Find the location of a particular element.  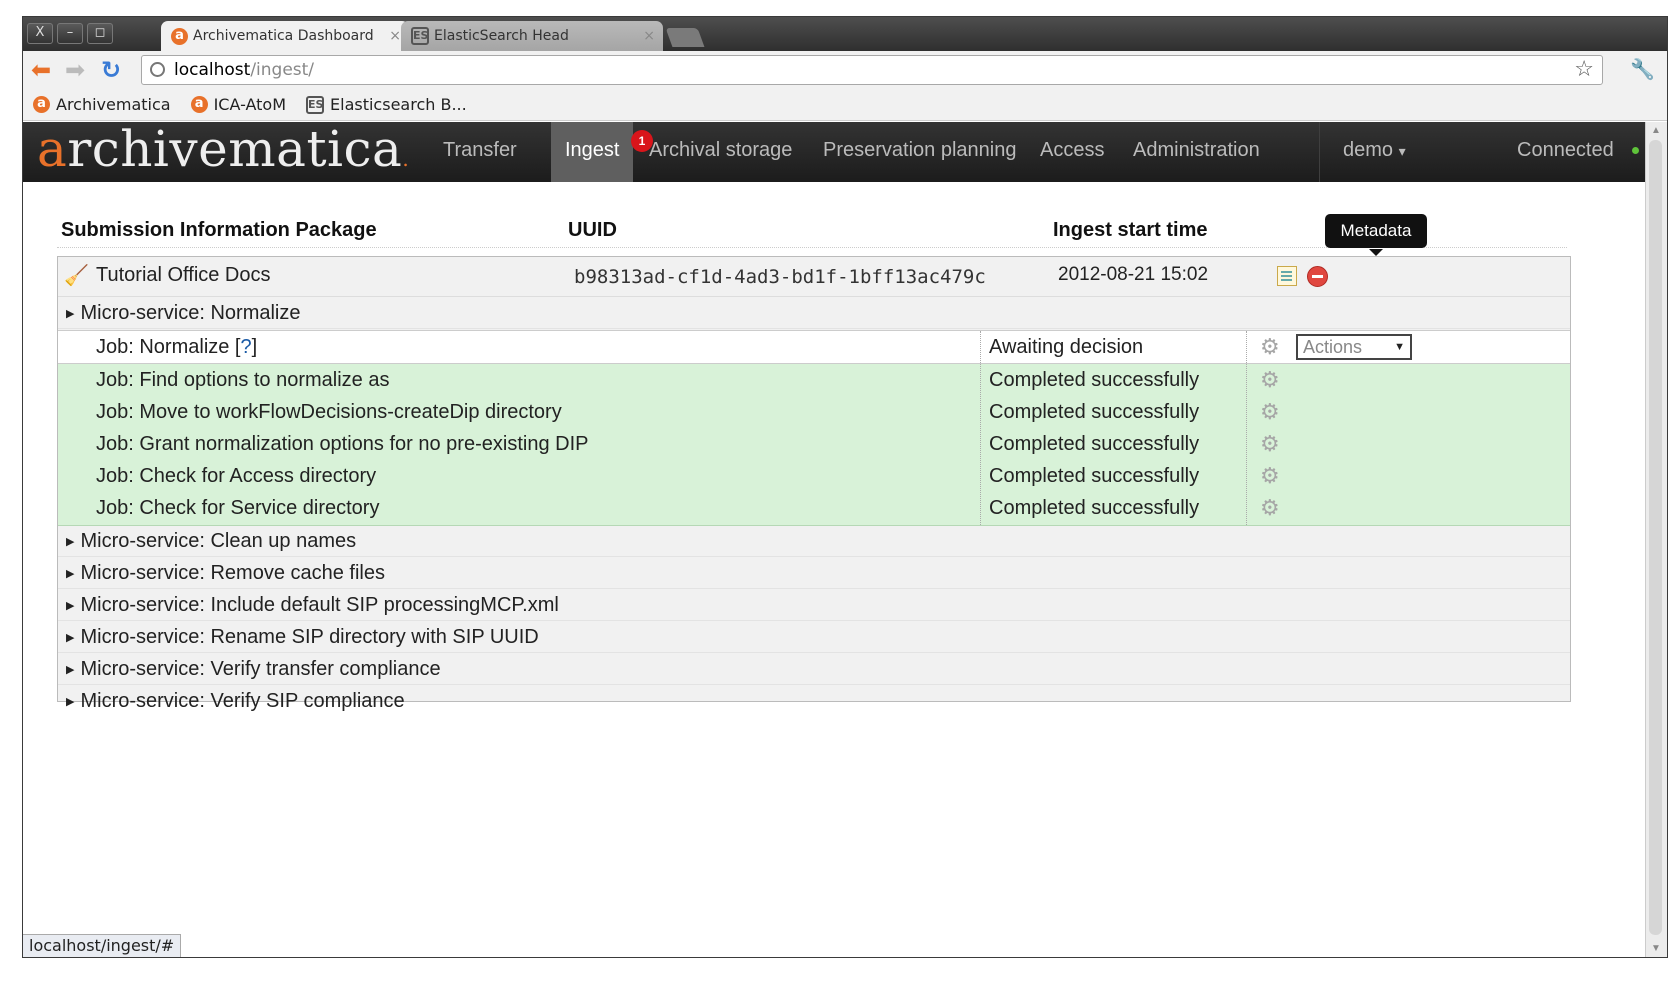

column-header-sip: Submission Information Package is located at coordinates (219, 230).